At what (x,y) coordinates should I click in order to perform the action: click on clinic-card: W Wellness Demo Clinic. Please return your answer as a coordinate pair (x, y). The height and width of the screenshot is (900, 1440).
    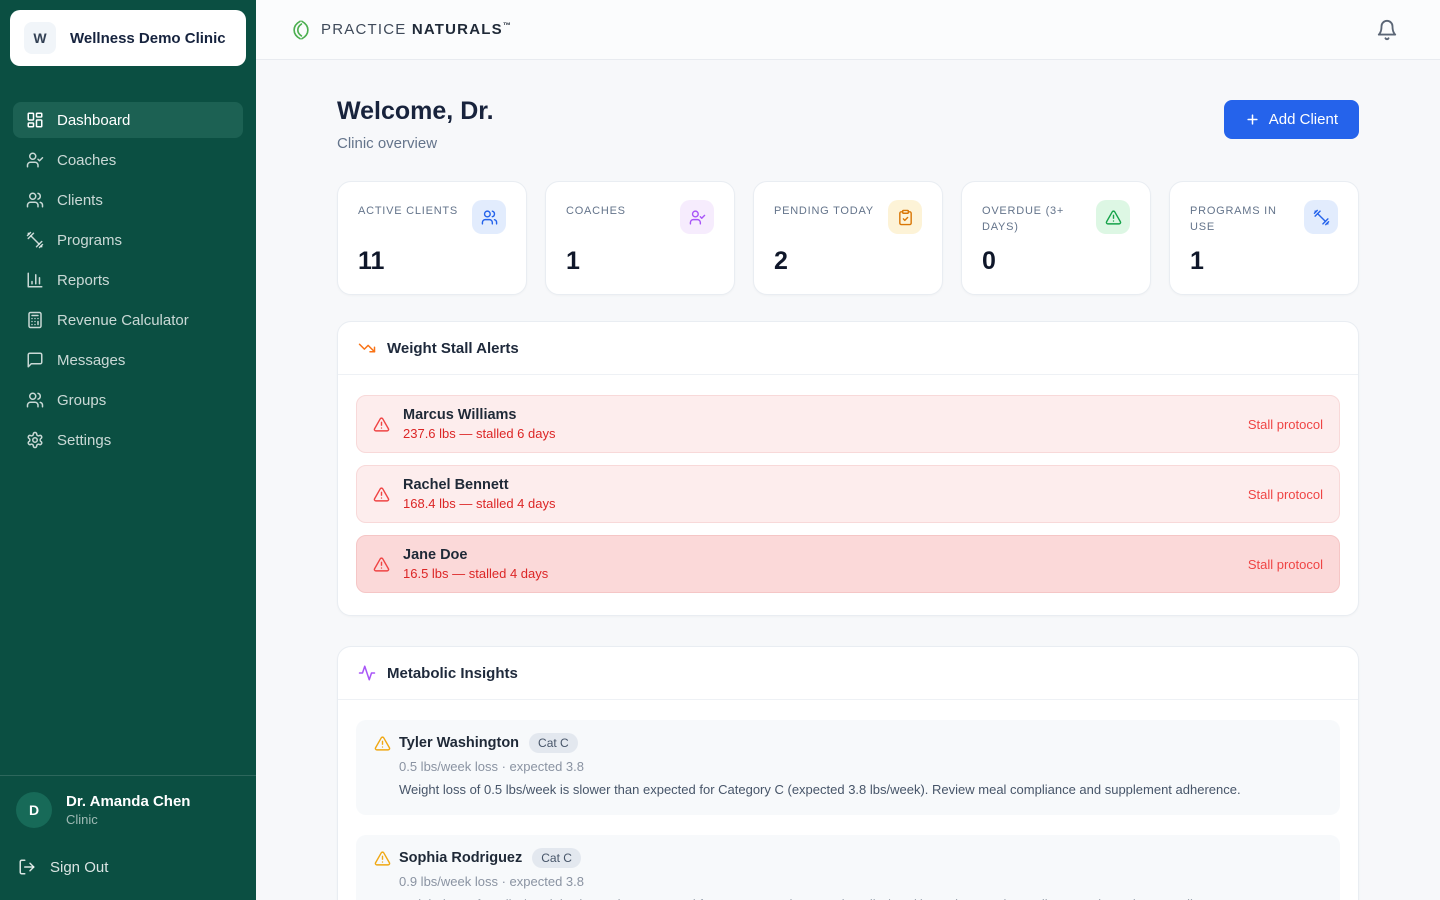
    Looking at the image, I should click on (128, 38).